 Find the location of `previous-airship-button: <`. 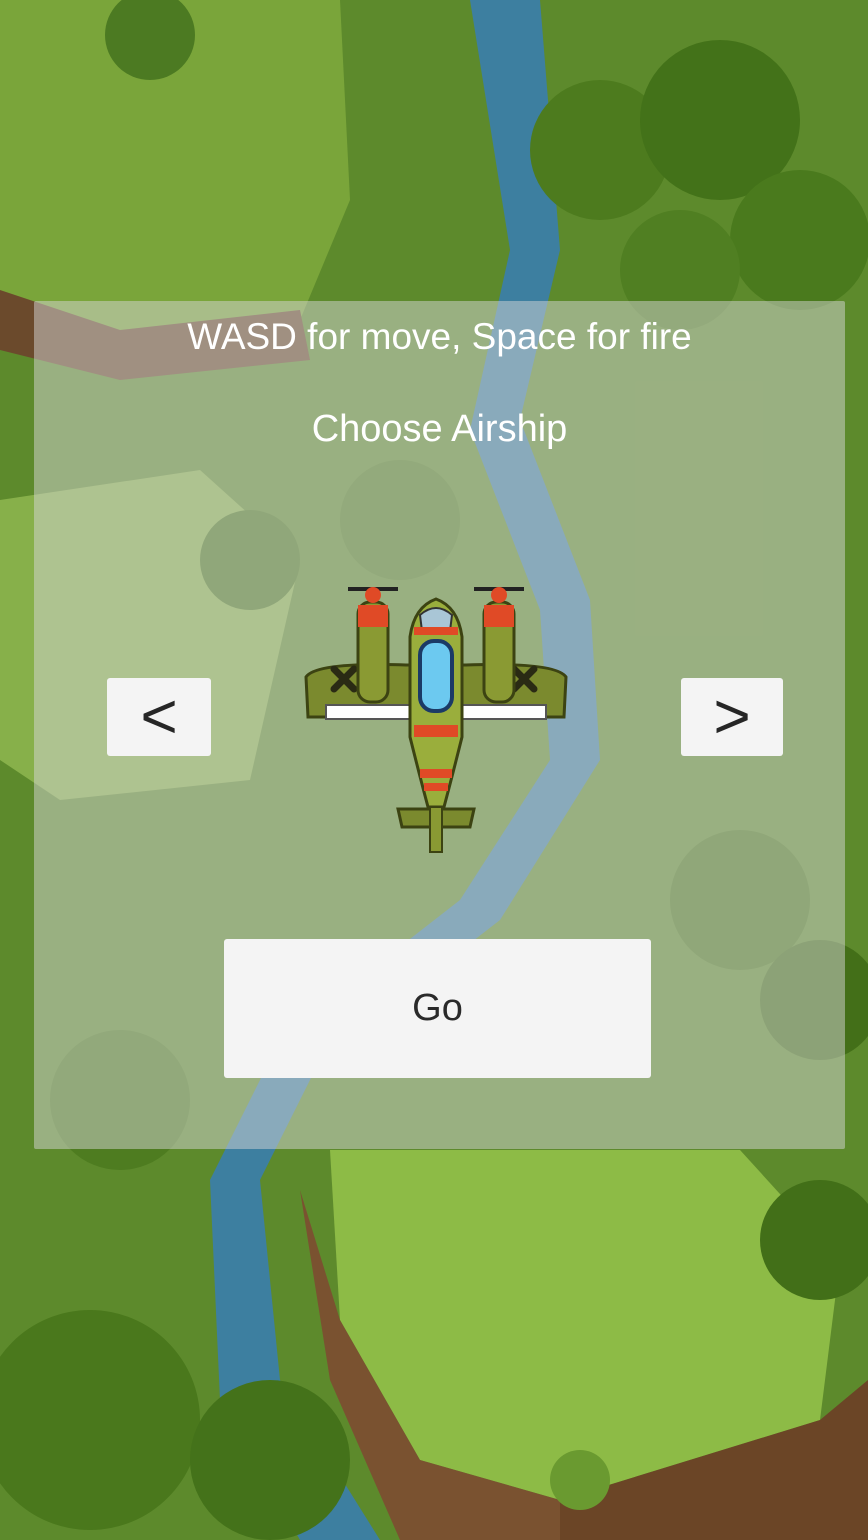

previous-airship-button: < is located at coordinates (159, 717).